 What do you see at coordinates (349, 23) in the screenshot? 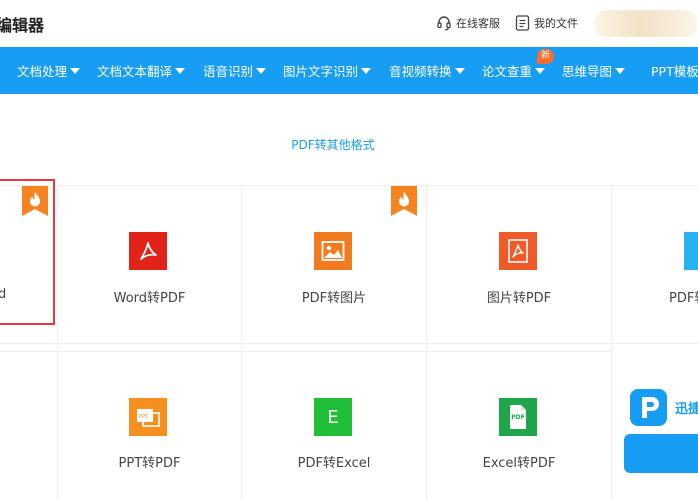
I see `top-header: 编辑器 在线客服 我的文件` at bounding box center [349, 23].